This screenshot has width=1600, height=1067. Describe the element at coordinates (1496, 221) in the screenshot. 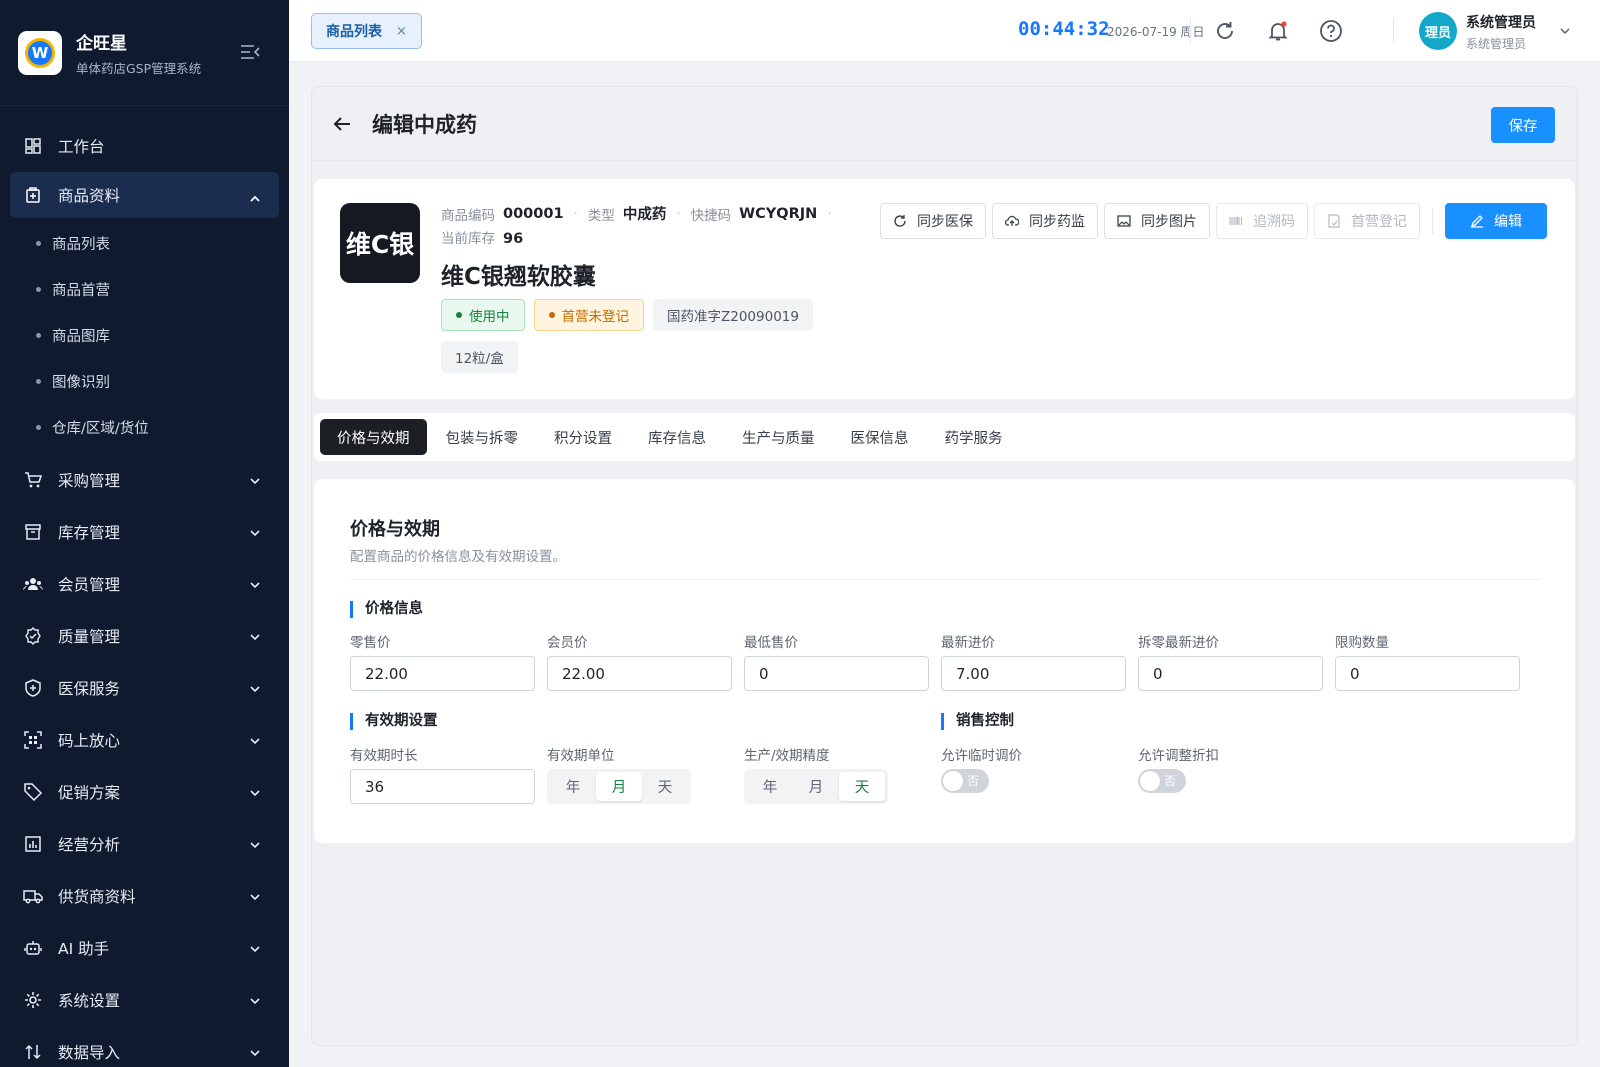

I see `edit-button: 编辑` at that location.